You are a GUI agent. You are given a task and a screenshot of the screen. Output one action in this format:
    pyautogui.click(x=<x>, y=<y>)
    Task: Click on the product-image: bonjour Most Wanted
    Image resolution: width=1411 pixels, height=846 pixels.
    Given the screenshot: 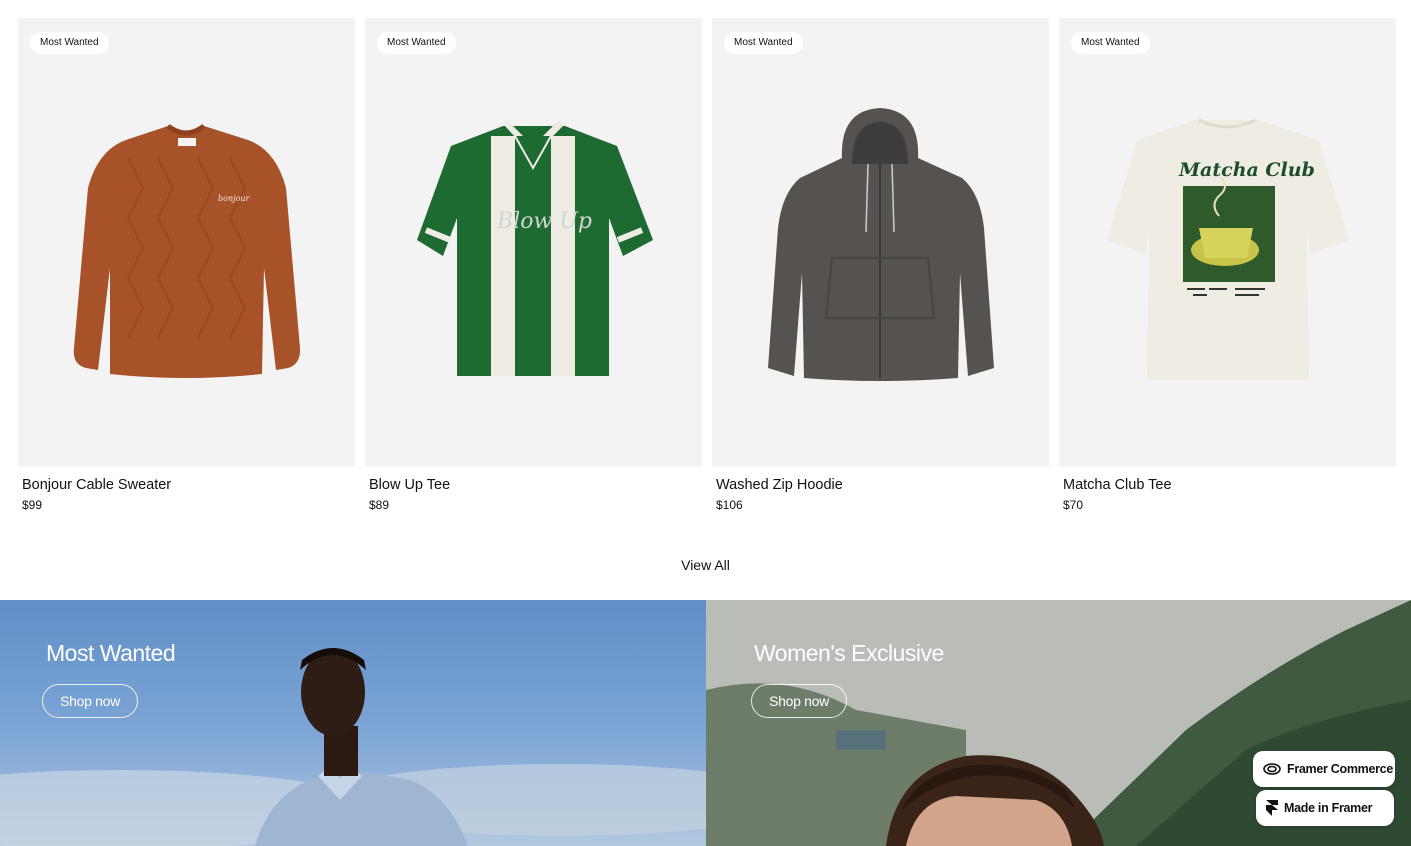 What is the action you would take?
    pyautogui.click(x=186, y=242)
    